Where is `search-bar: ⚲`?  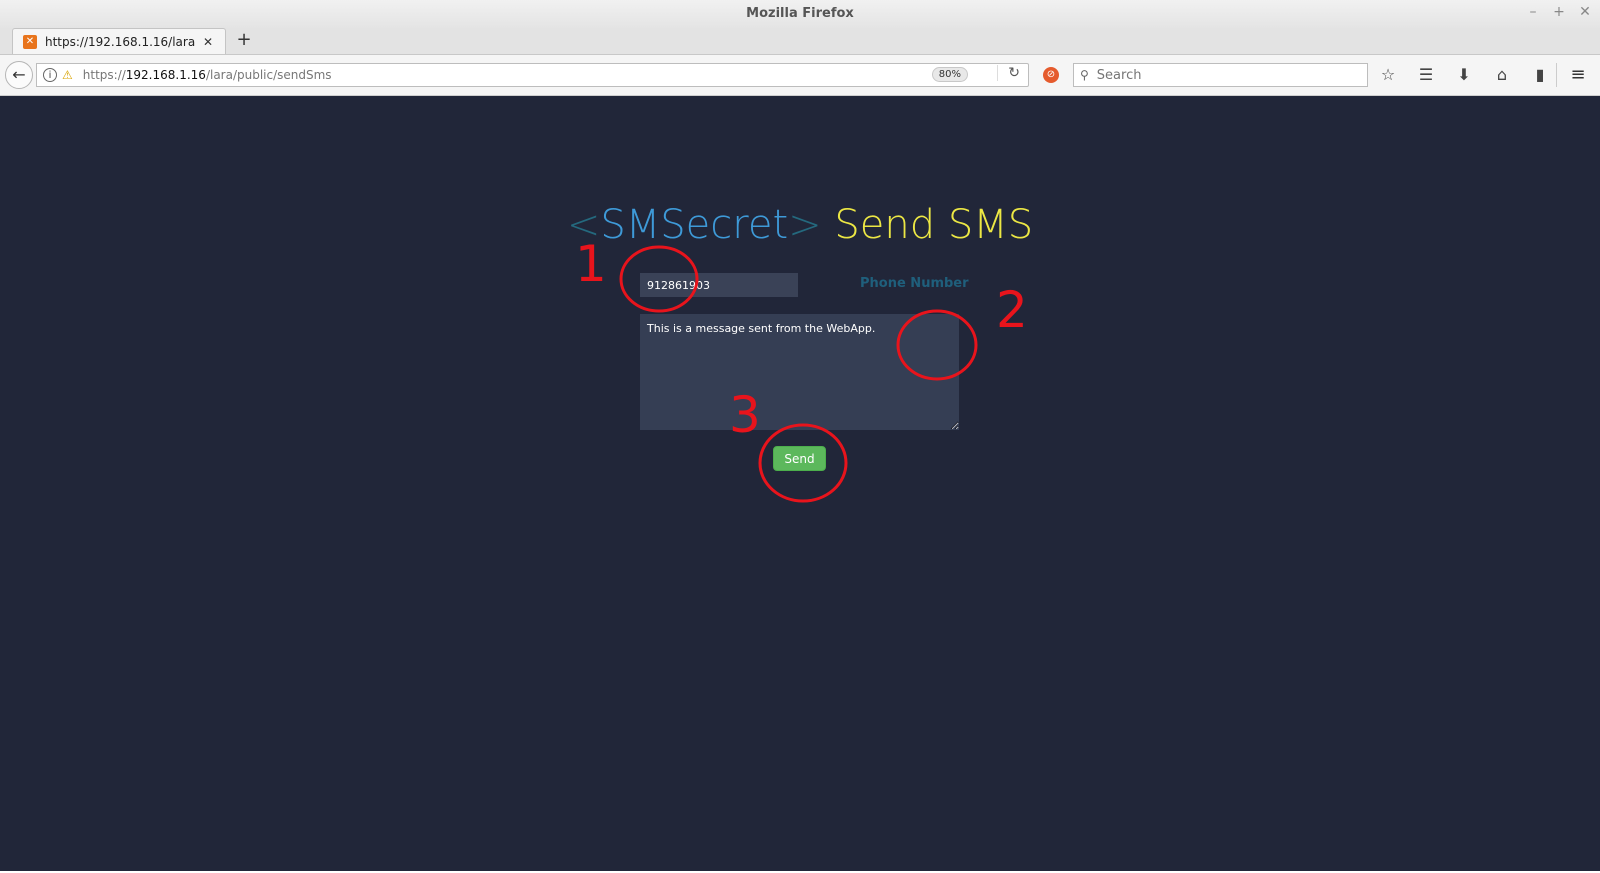 search-bar: ⚲ is located at coordinates (1220, 75).